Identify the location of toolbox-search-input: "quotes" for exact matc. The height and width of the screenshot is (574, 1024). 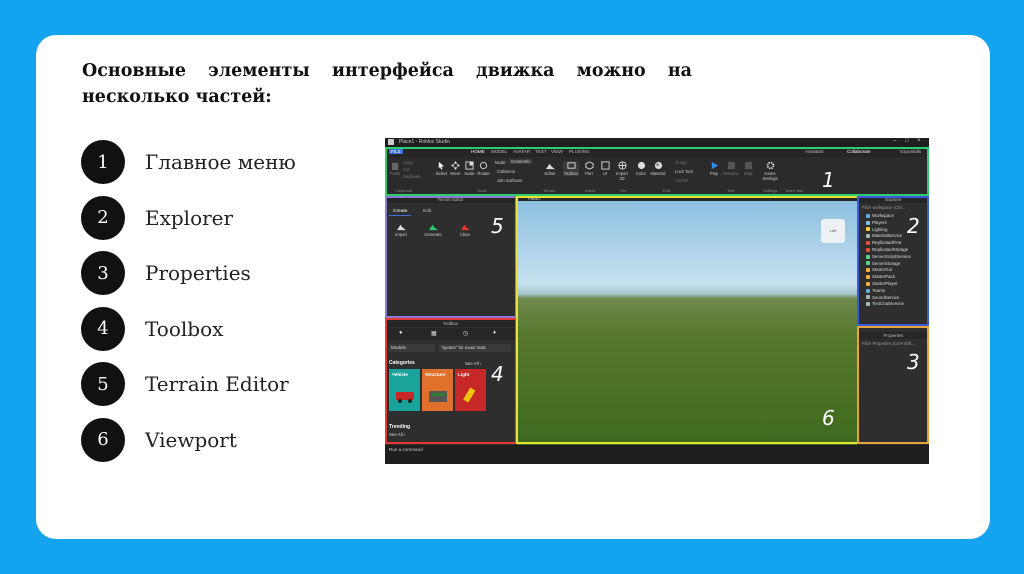
(475, 348).